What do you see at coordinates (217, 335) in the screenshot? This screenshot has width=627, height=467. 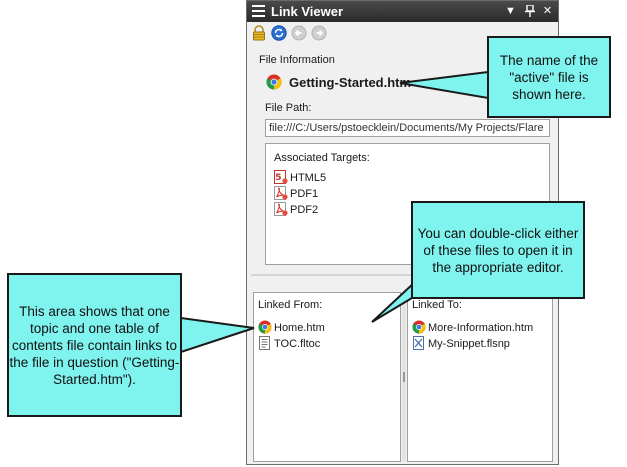 I see `linked-from-callout-pointer` at bounding box center [217, 335].